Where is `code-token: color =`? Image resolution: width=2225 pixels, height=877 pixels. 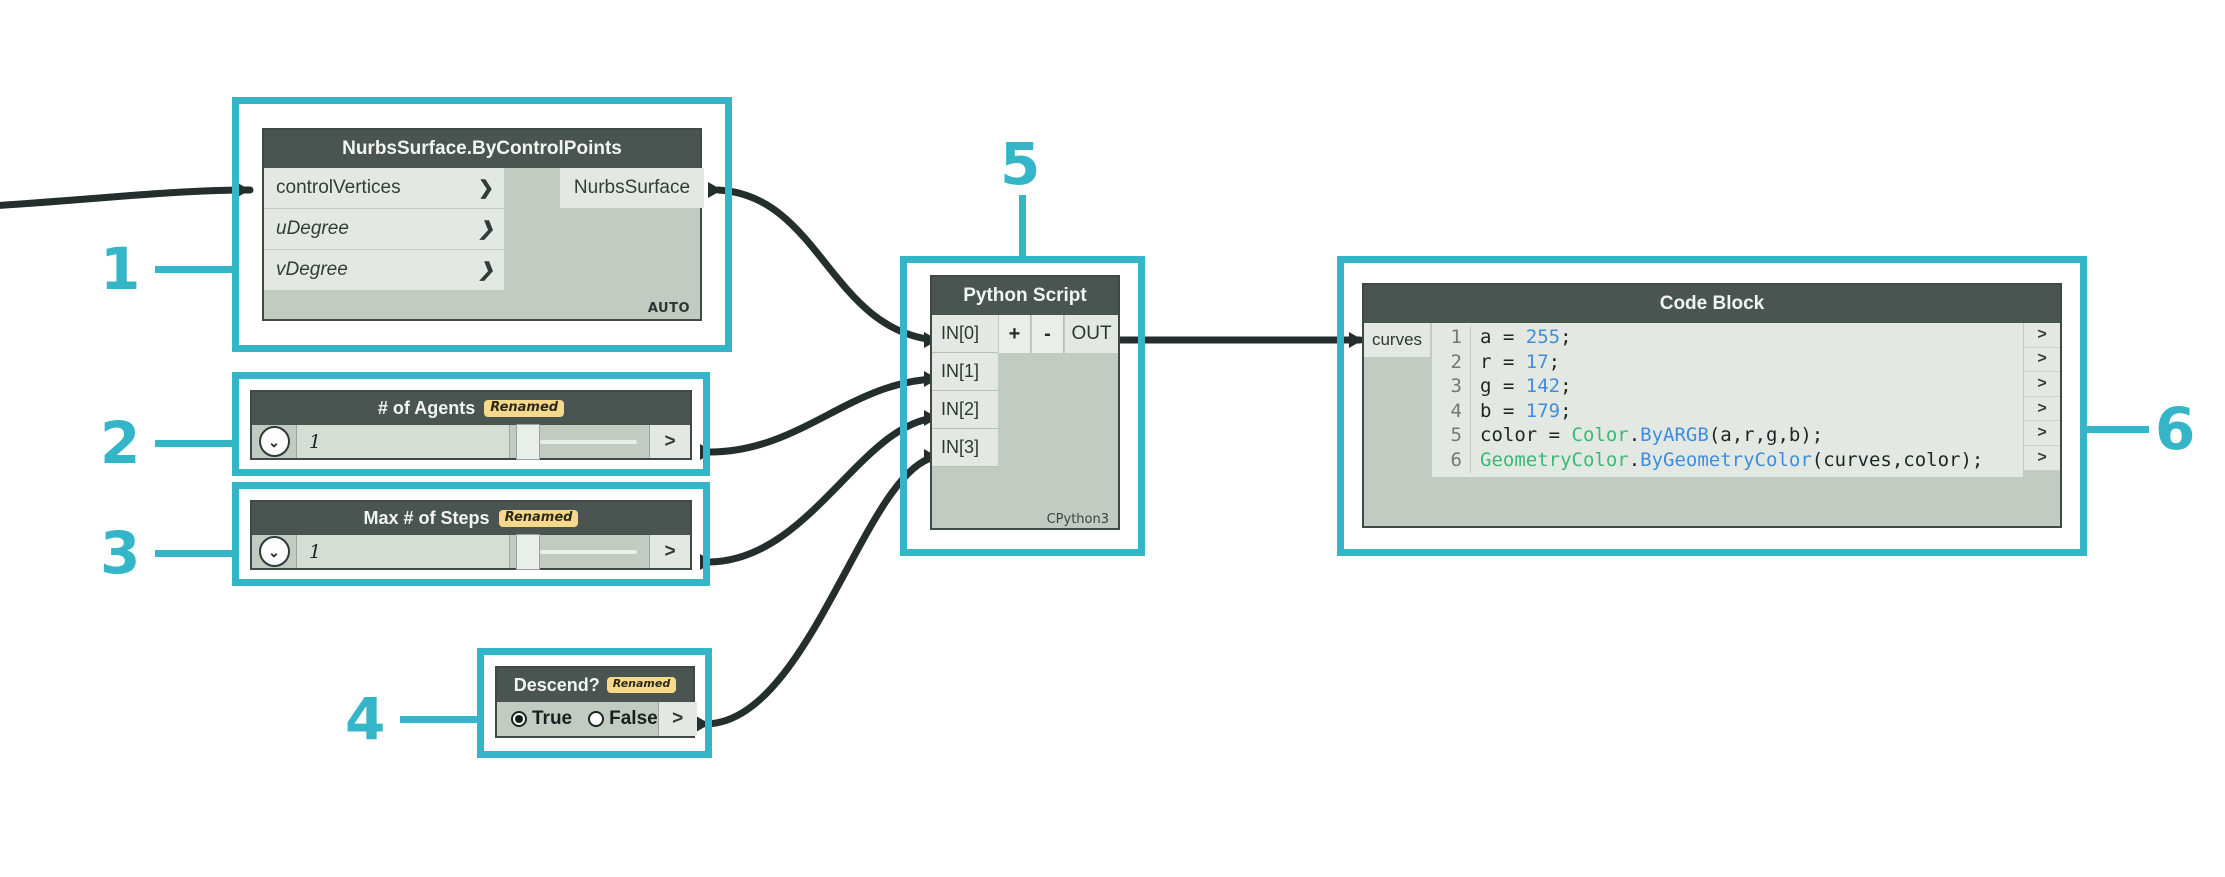 code-token: color = is located at coordinates (1526, 435).